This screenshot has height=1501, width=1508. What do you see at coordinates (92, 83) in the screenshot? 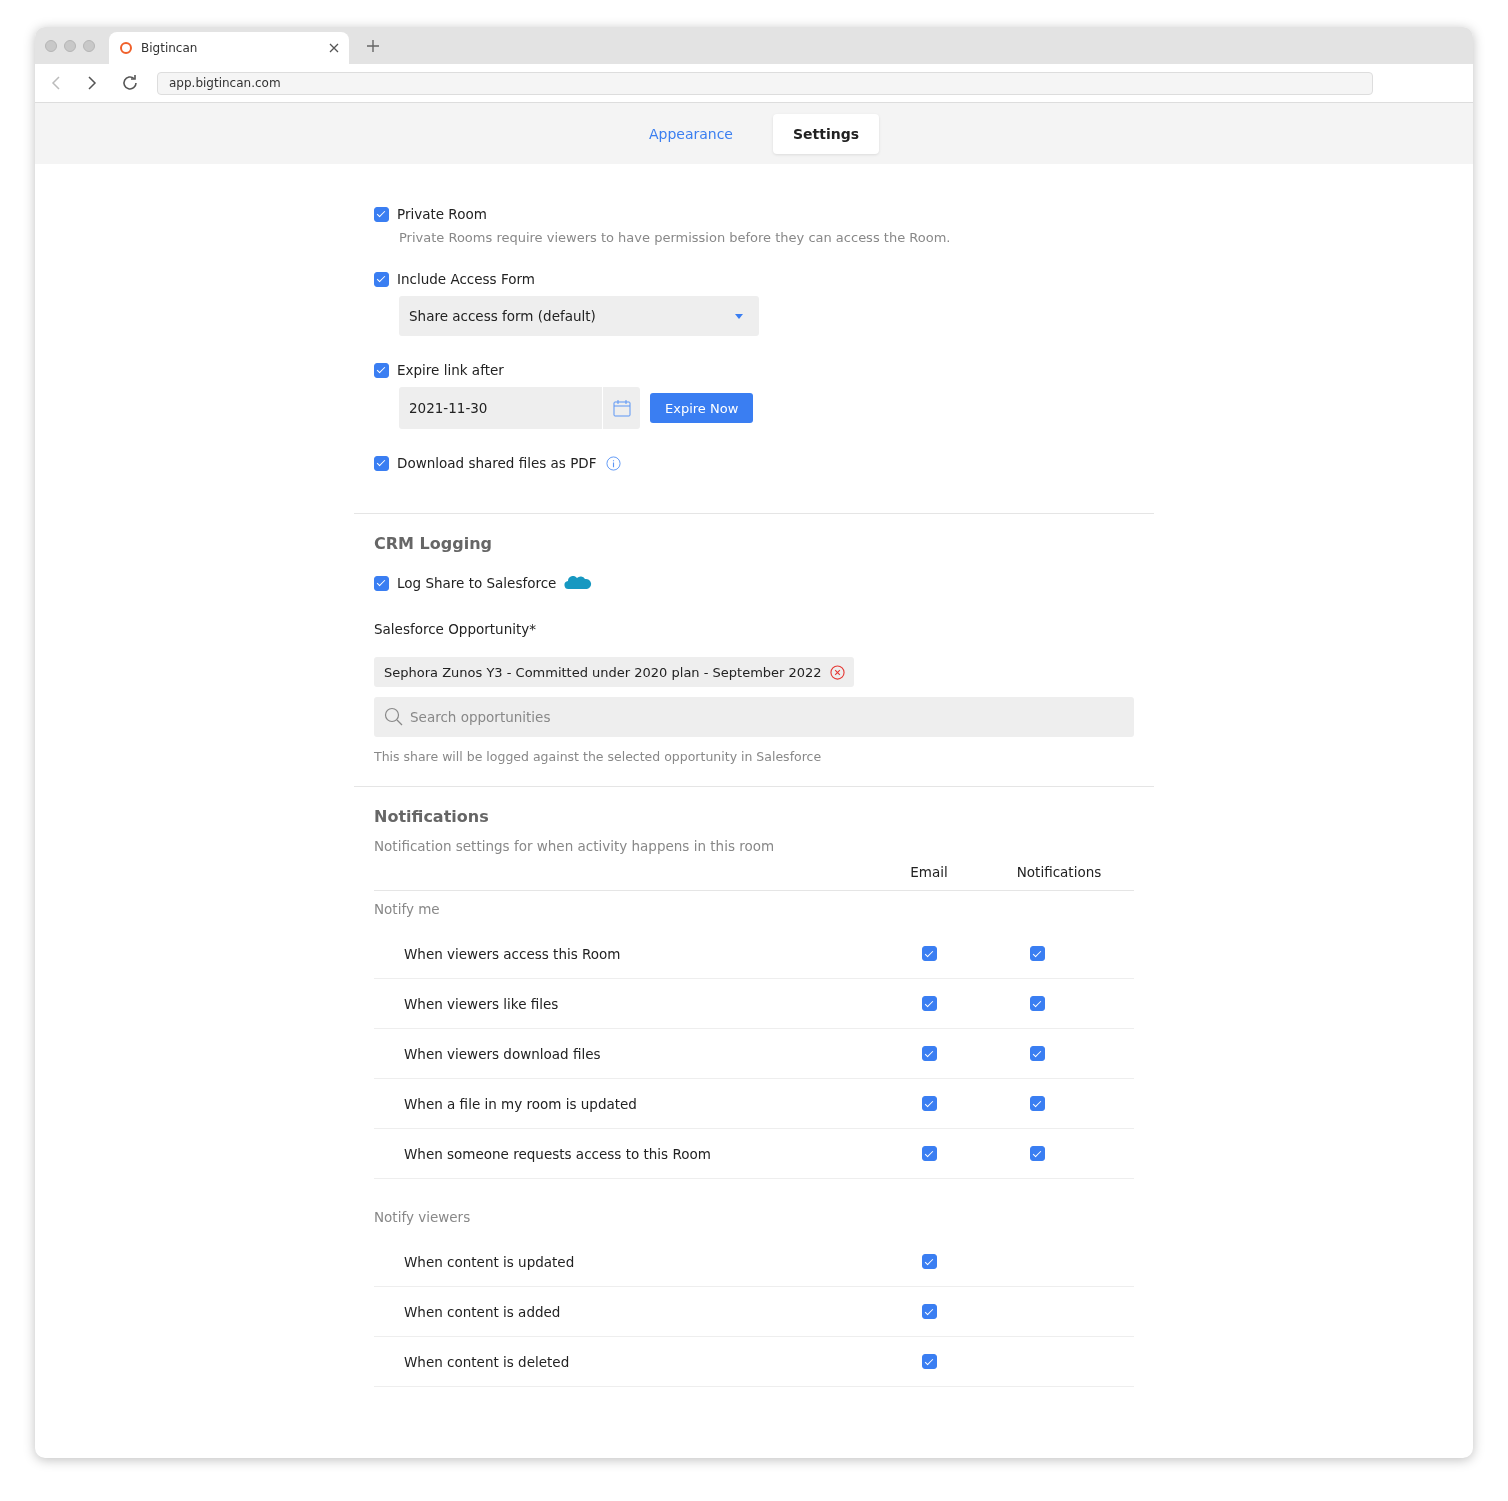
I see `forward-icon` at bounding box center [92, 83].